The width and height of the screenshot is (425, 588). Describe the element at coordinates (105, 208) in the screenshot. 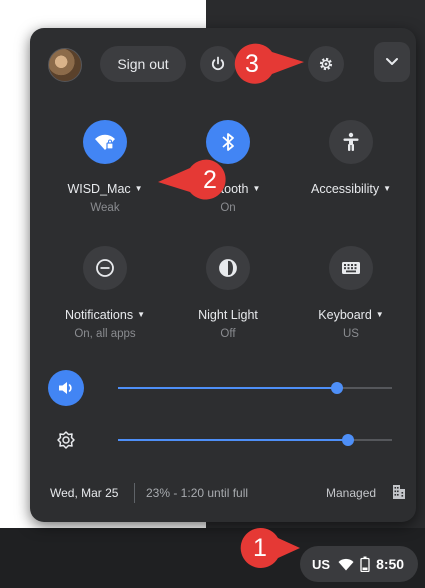

I see `network-status: Weak` at that location.